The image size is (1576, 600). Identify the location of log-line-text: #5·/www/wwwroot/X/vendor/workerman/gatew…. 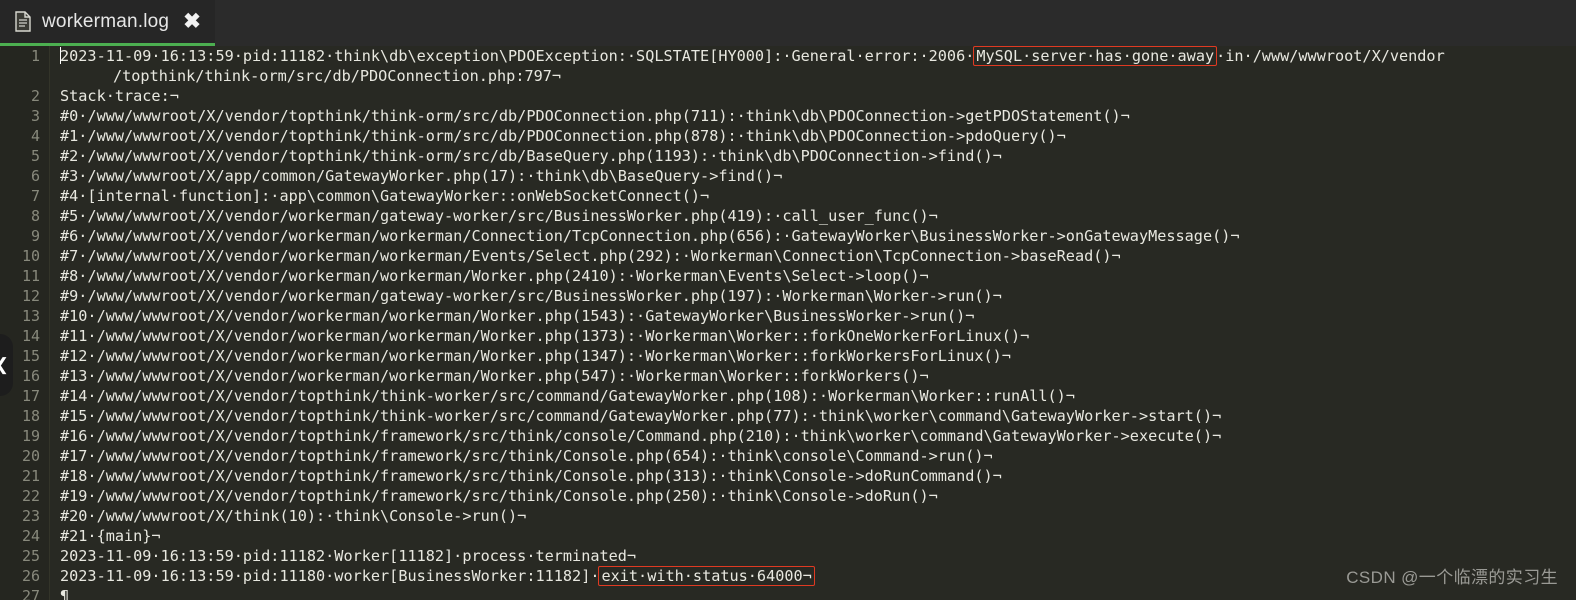
(499, 216).